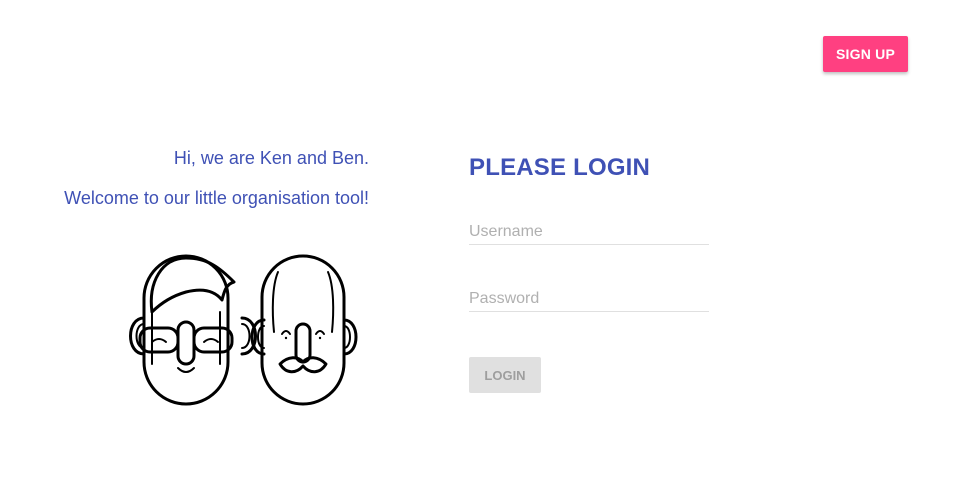 The height and width of the screenshot is (494, 964). I want to click on welcome-greeting: Hi, we are Ken and Ben., so click(271, 158).